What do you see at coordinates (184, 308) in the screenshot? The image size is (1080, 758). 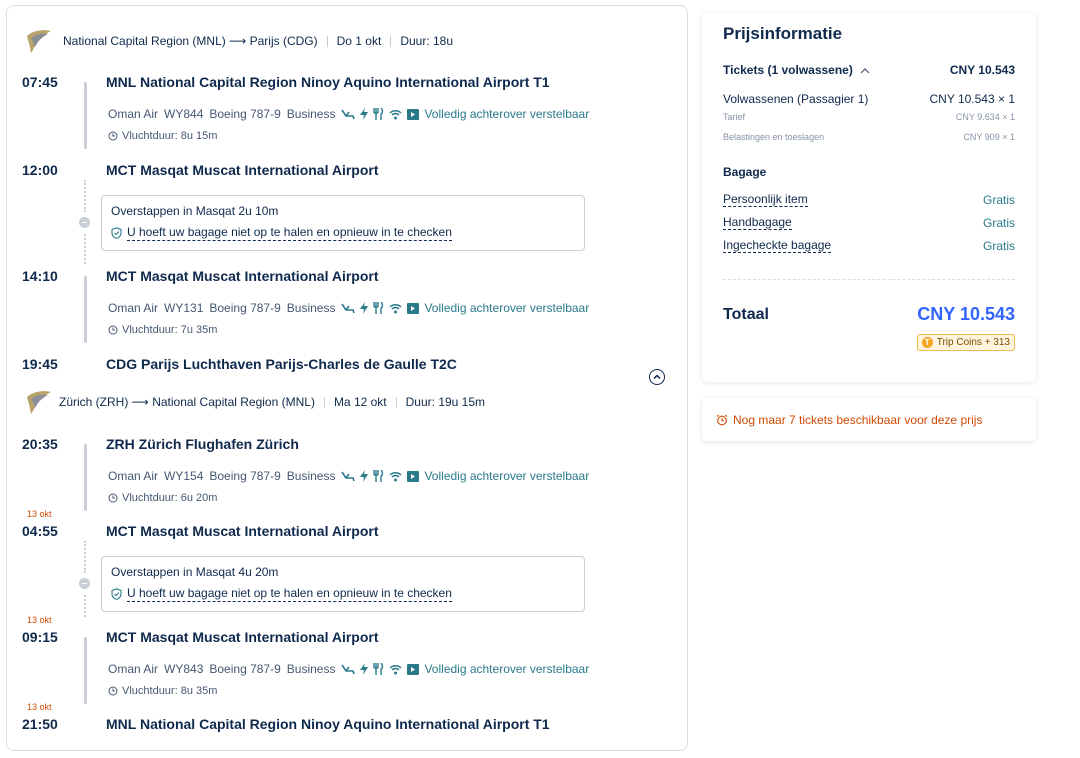 I see `flight-number: WY131` at bounding box center [184, 308].